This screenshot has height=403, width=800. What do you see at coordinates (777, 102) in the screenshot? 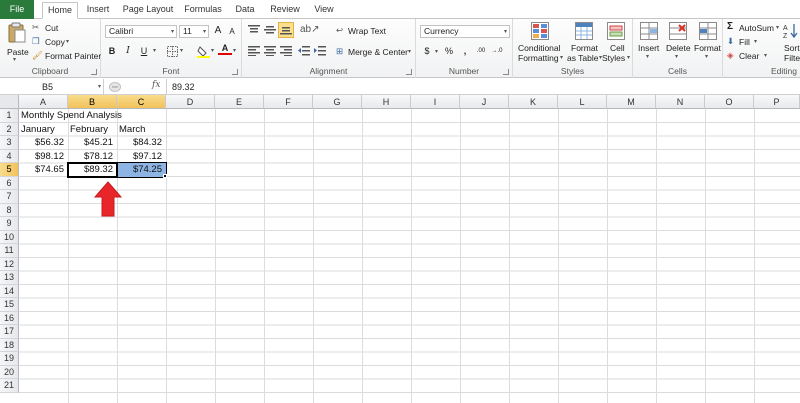
I see `column-header-p: P` at bounding box center [777, 102].